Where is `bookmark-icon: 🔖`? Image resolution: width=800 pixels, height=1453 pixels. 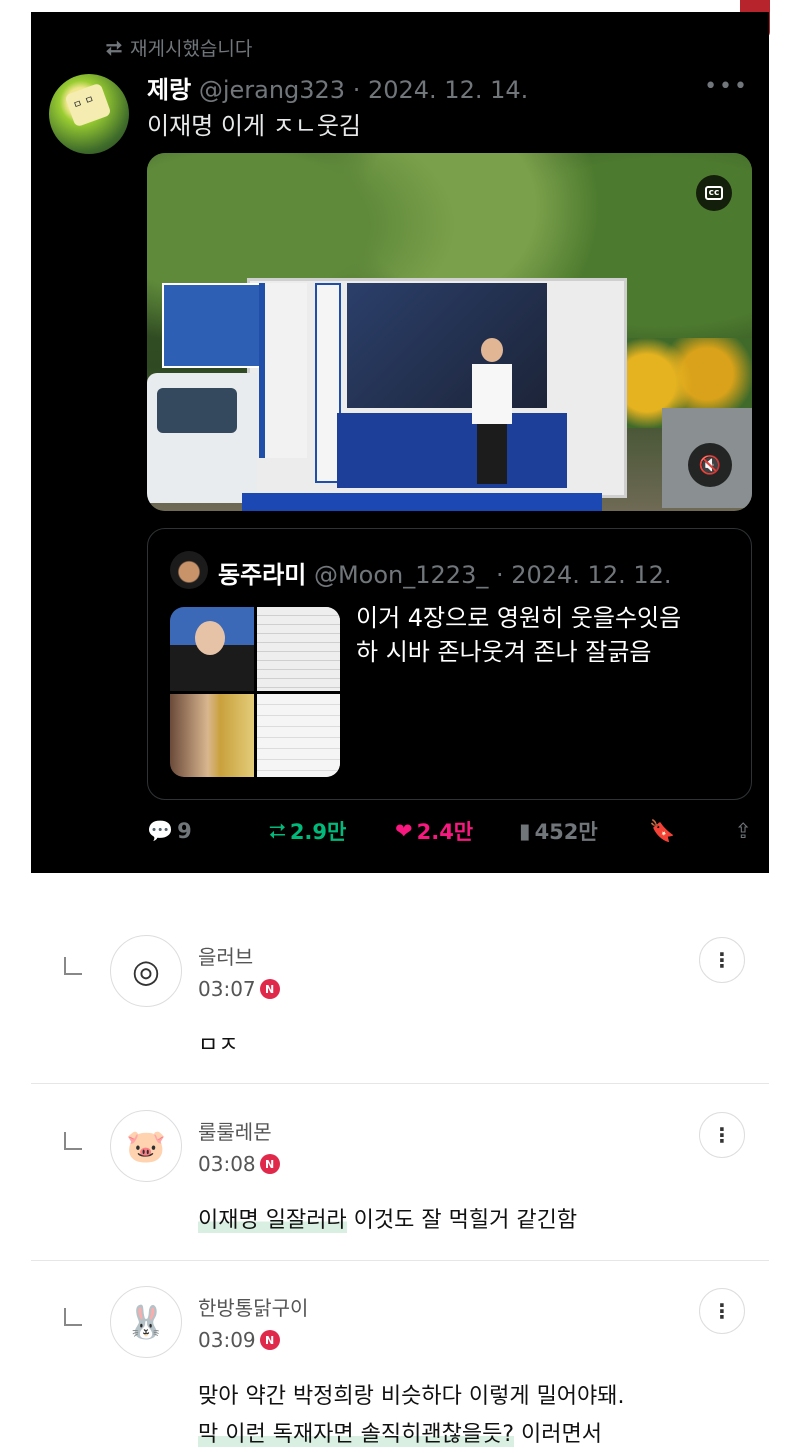 bookmark-icon: 🔖 is located at coordinates (662, 830).